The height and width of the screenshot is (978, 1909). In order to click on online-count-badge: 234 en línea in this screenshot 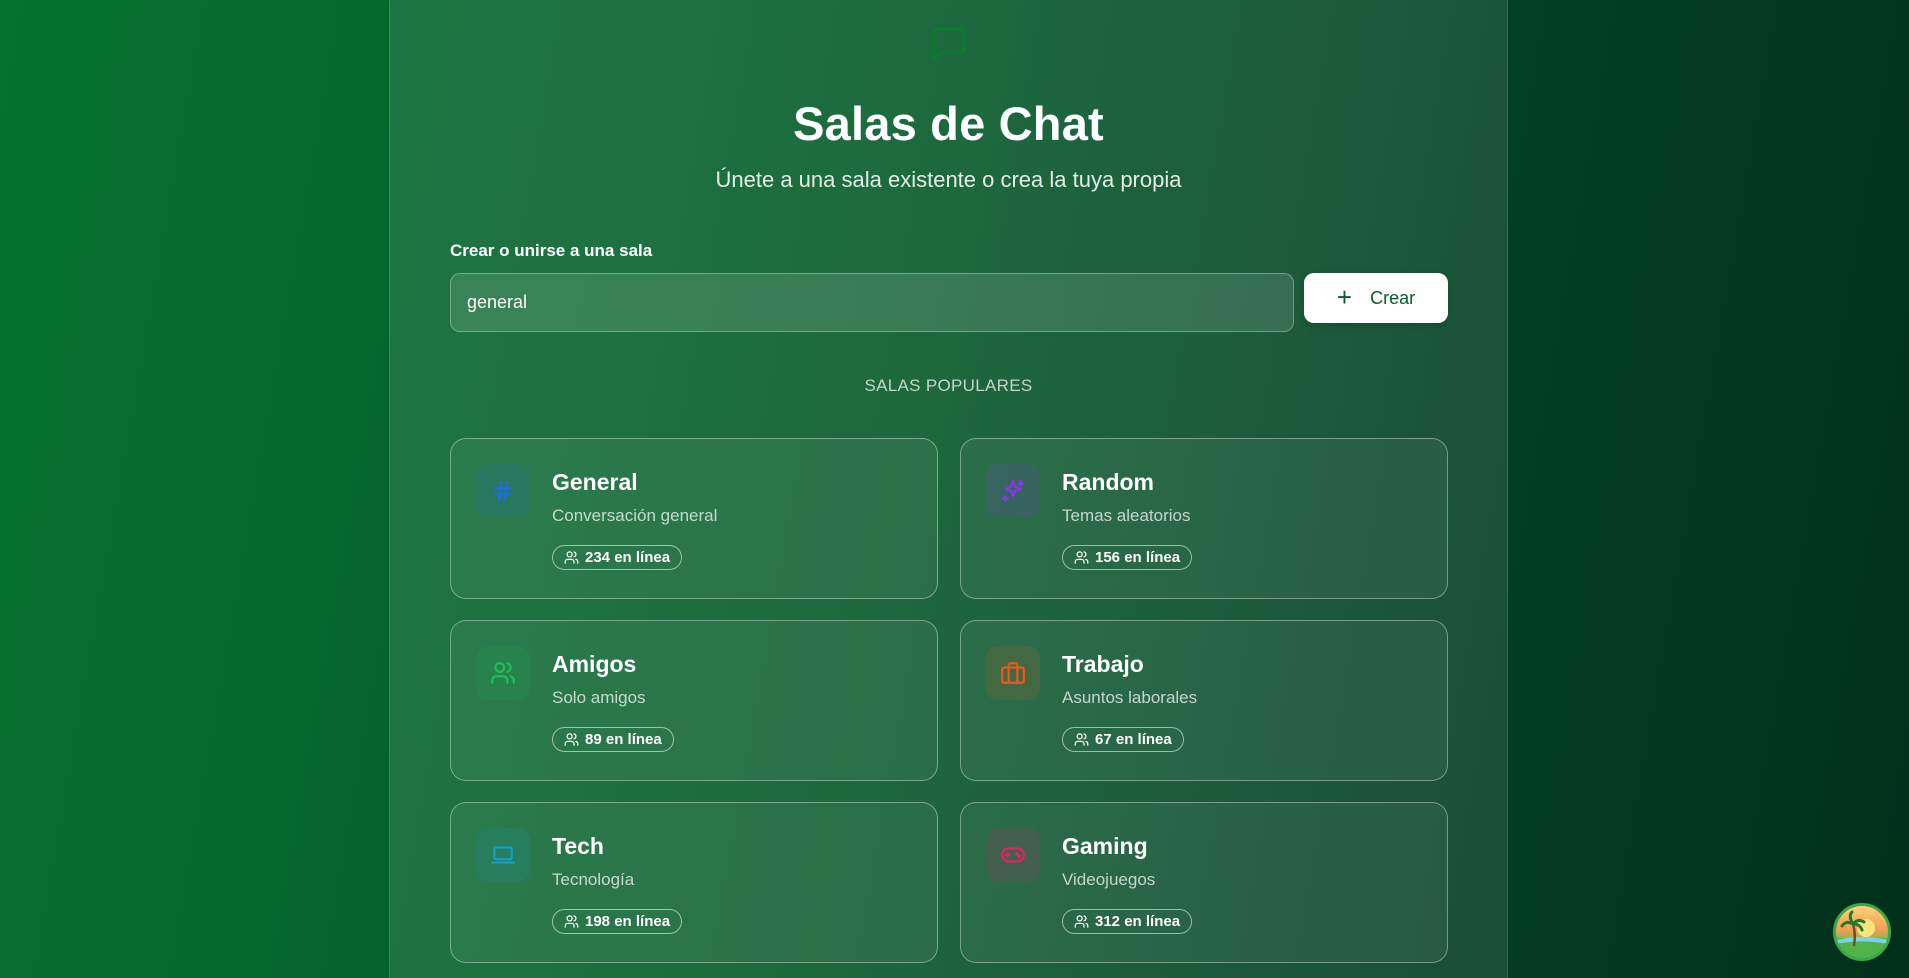, I will do `click(617, 557)`.